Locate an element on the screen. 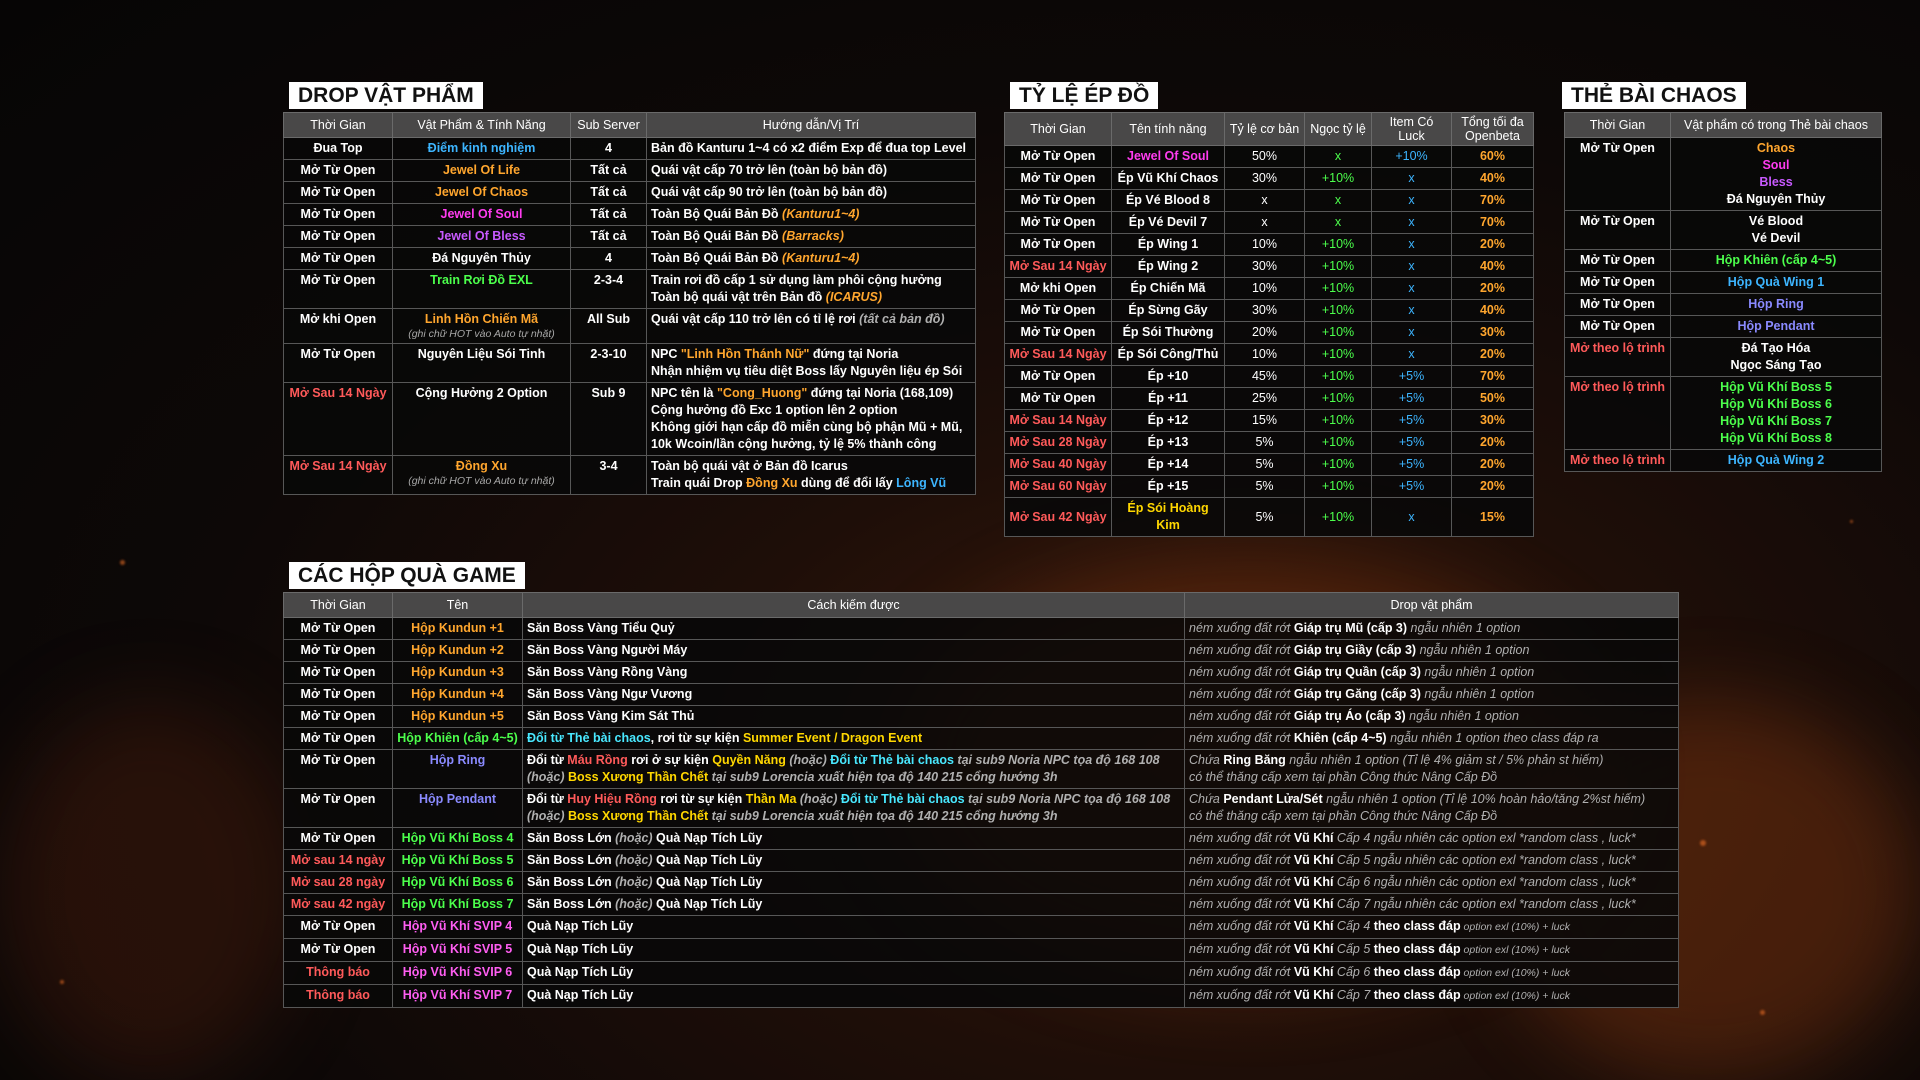  chaos-section-title: THẺ BÀI CHAOS is located at coordinates (1654, 95).